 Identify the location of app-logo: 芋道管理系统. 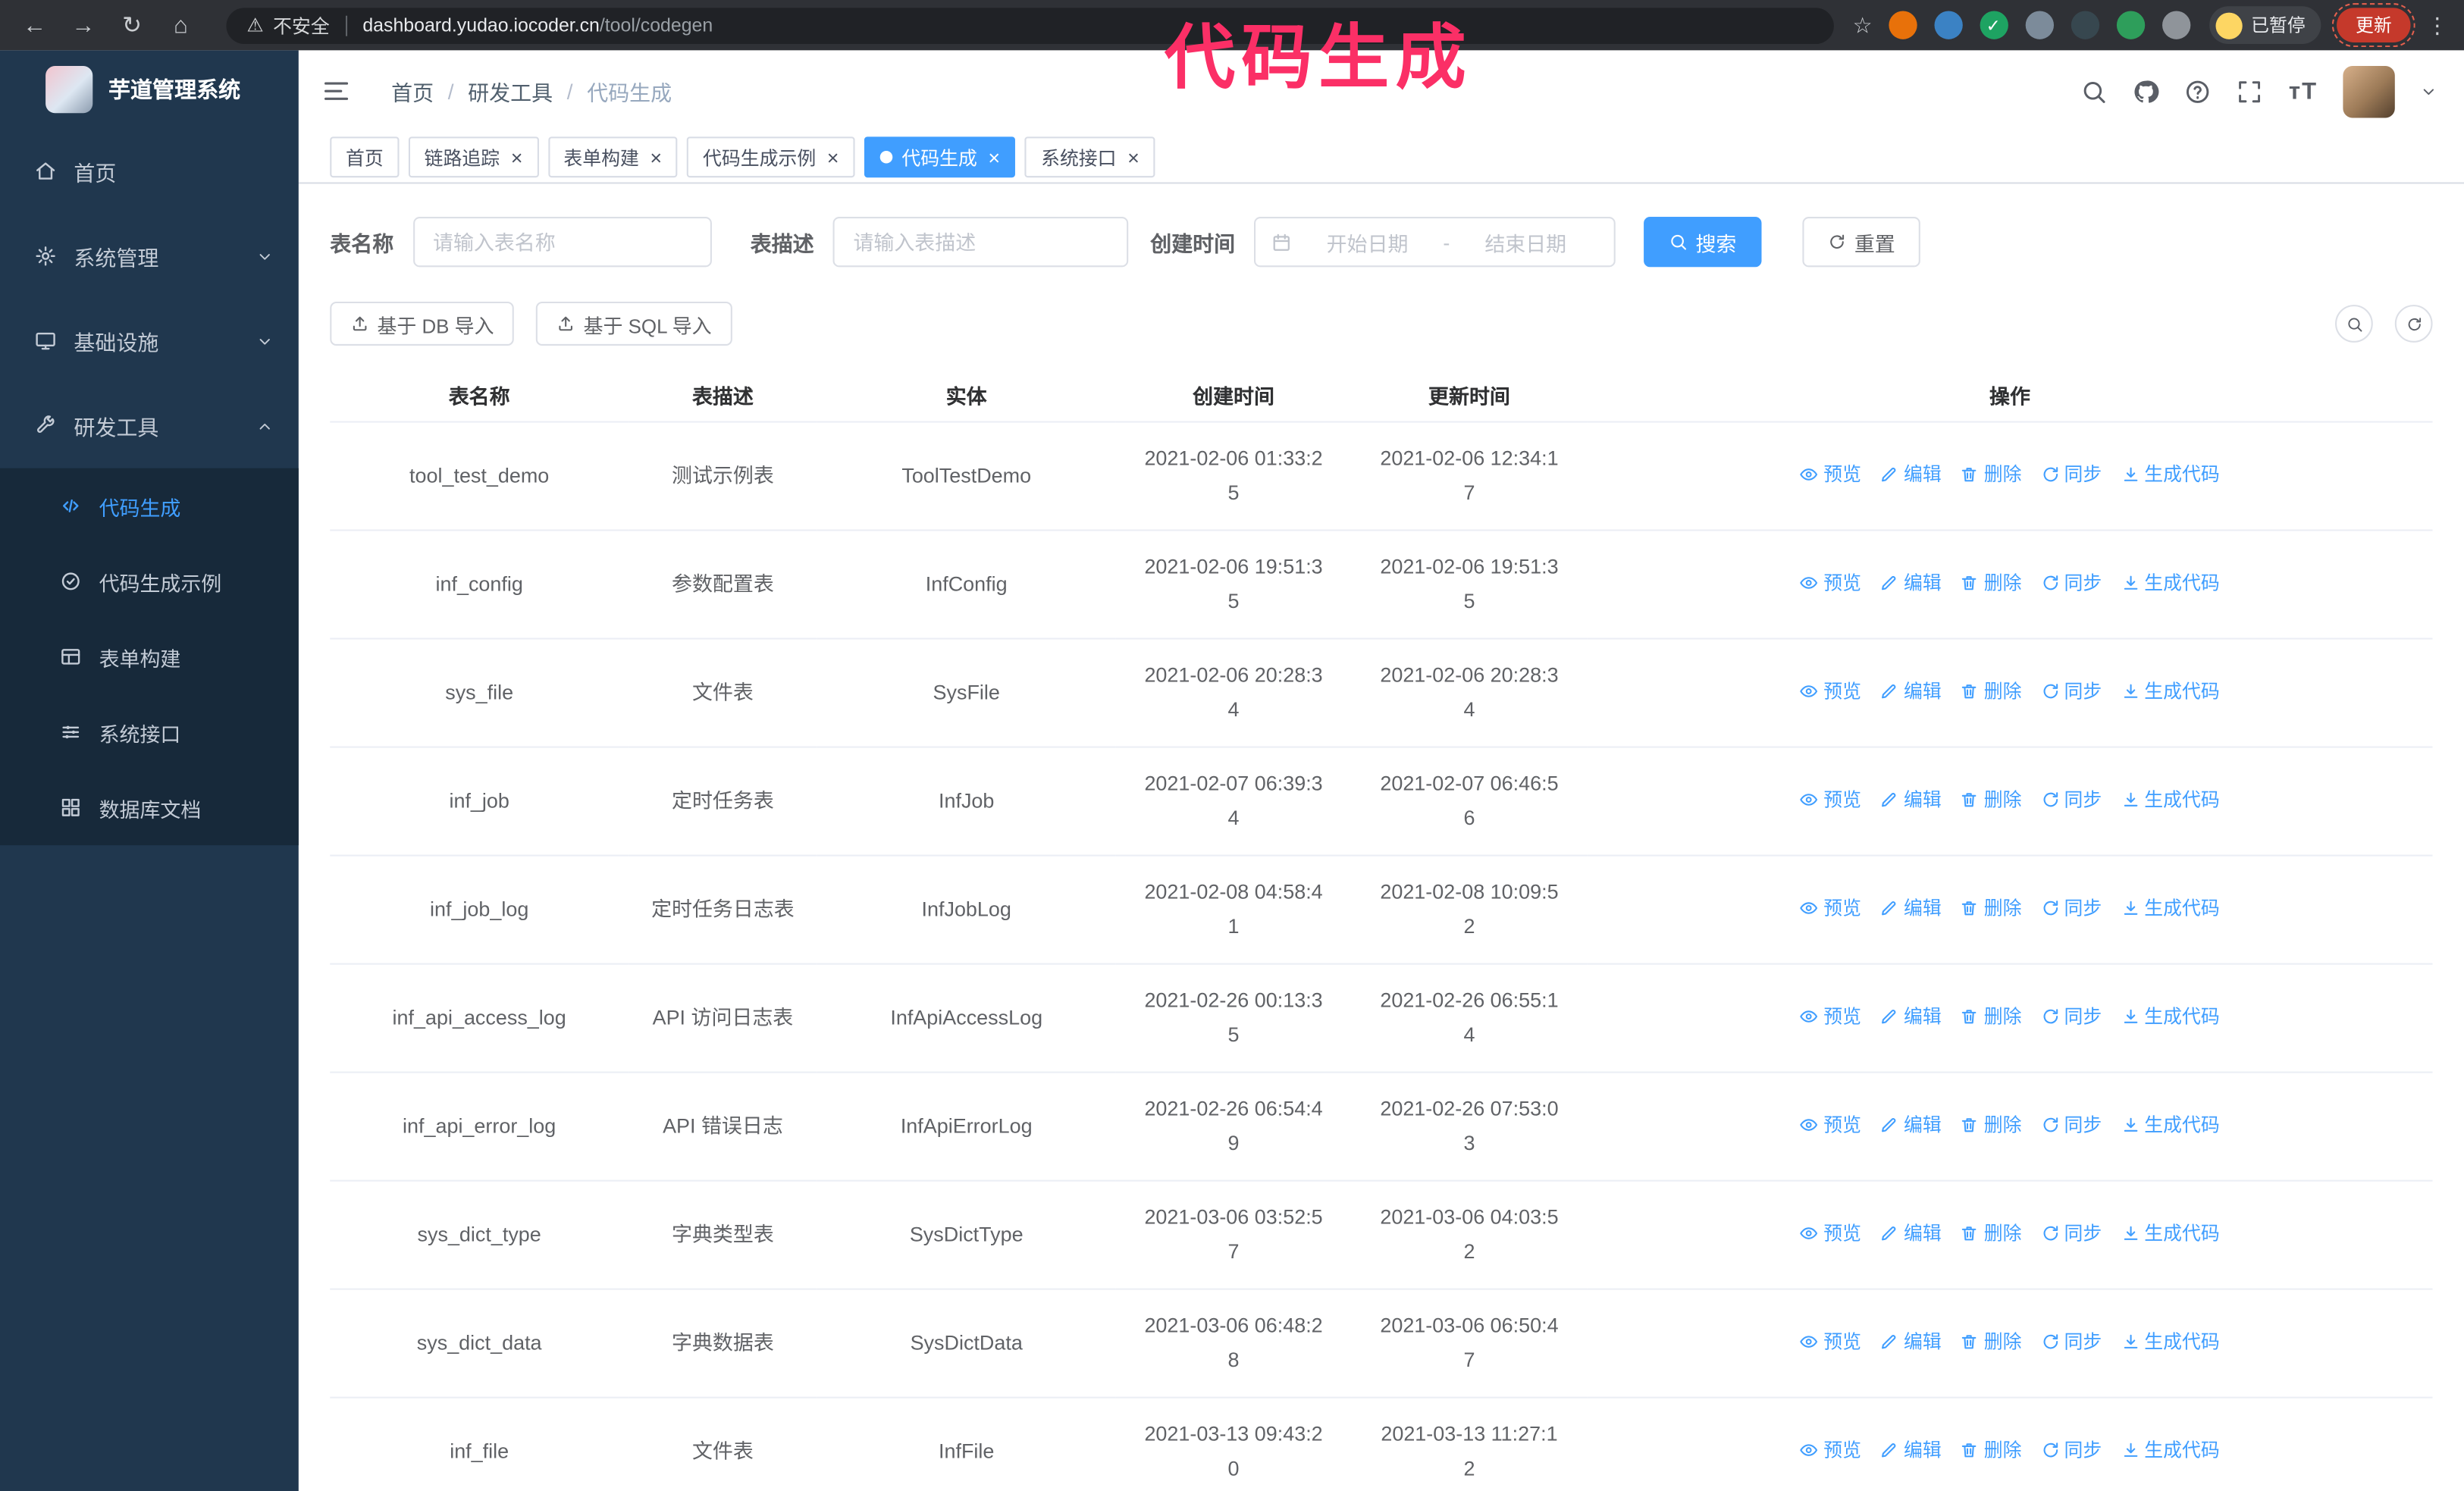
(150, 89).